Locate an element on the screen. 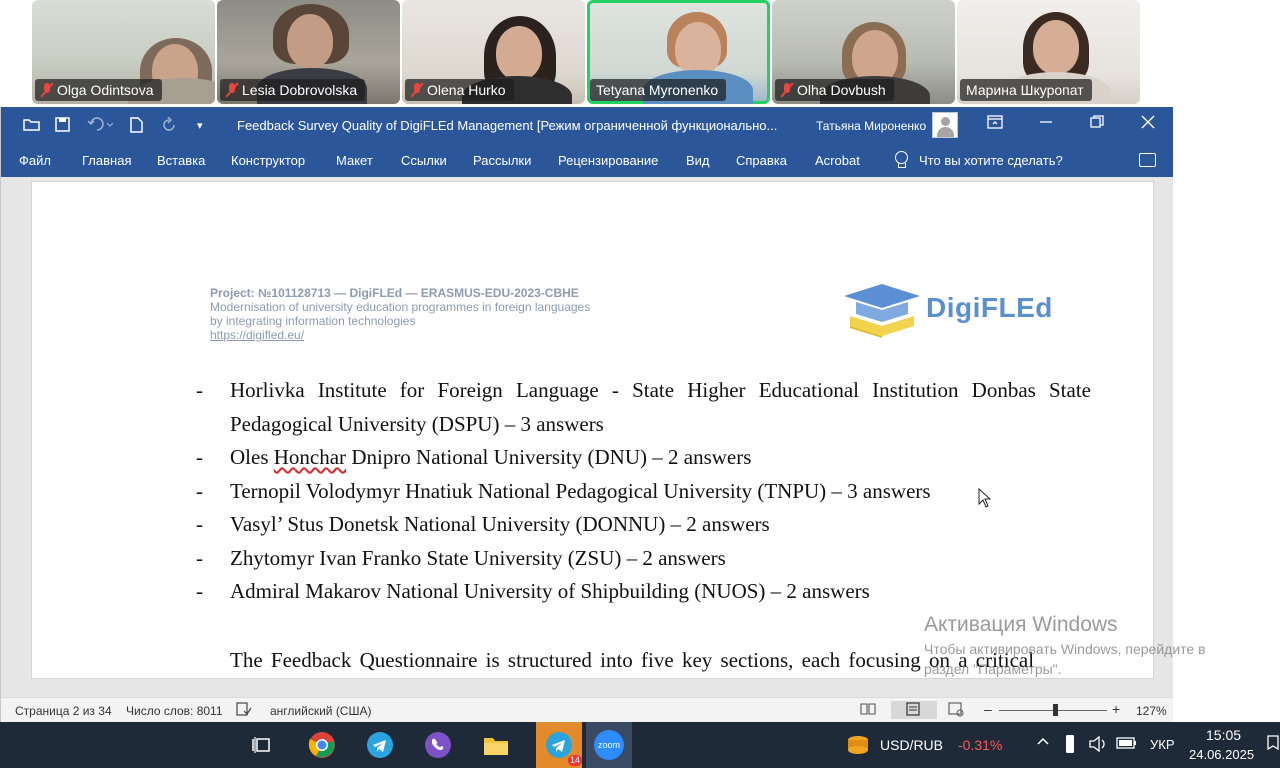  digifled-logo: DigiFLEd is located at coordinates (950, 310).